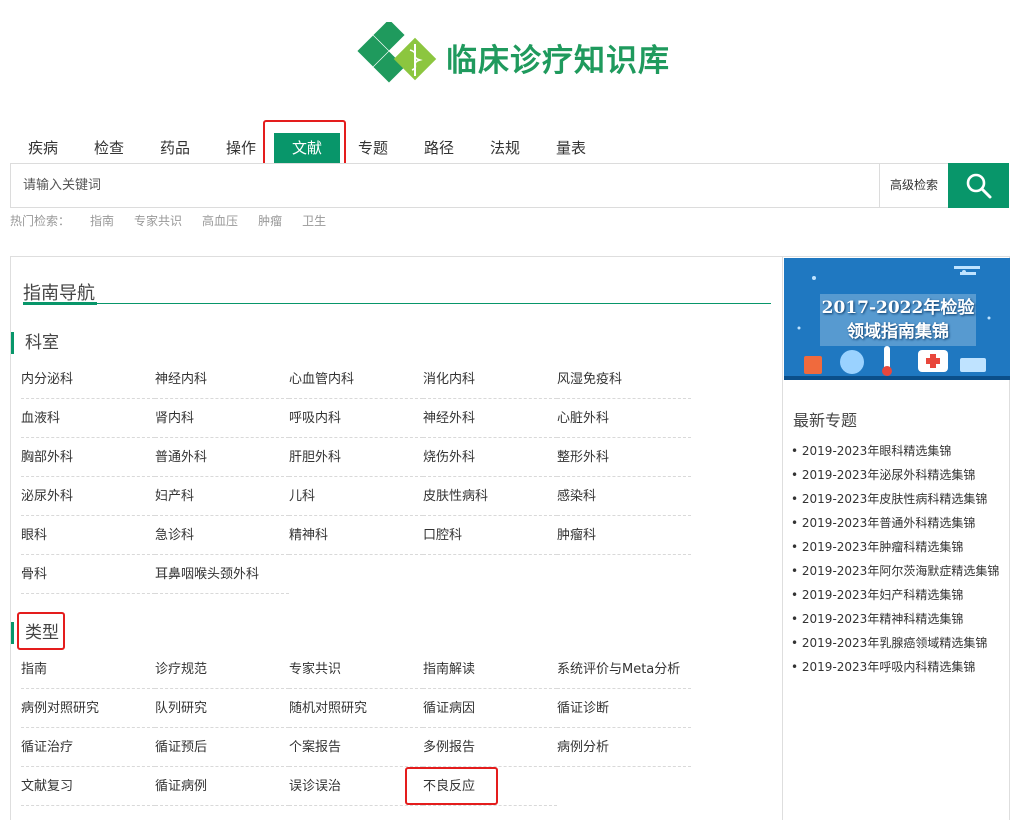 The height and width of the screenshot is (820, 1036). I want to click on search-button, so click(978, 185).